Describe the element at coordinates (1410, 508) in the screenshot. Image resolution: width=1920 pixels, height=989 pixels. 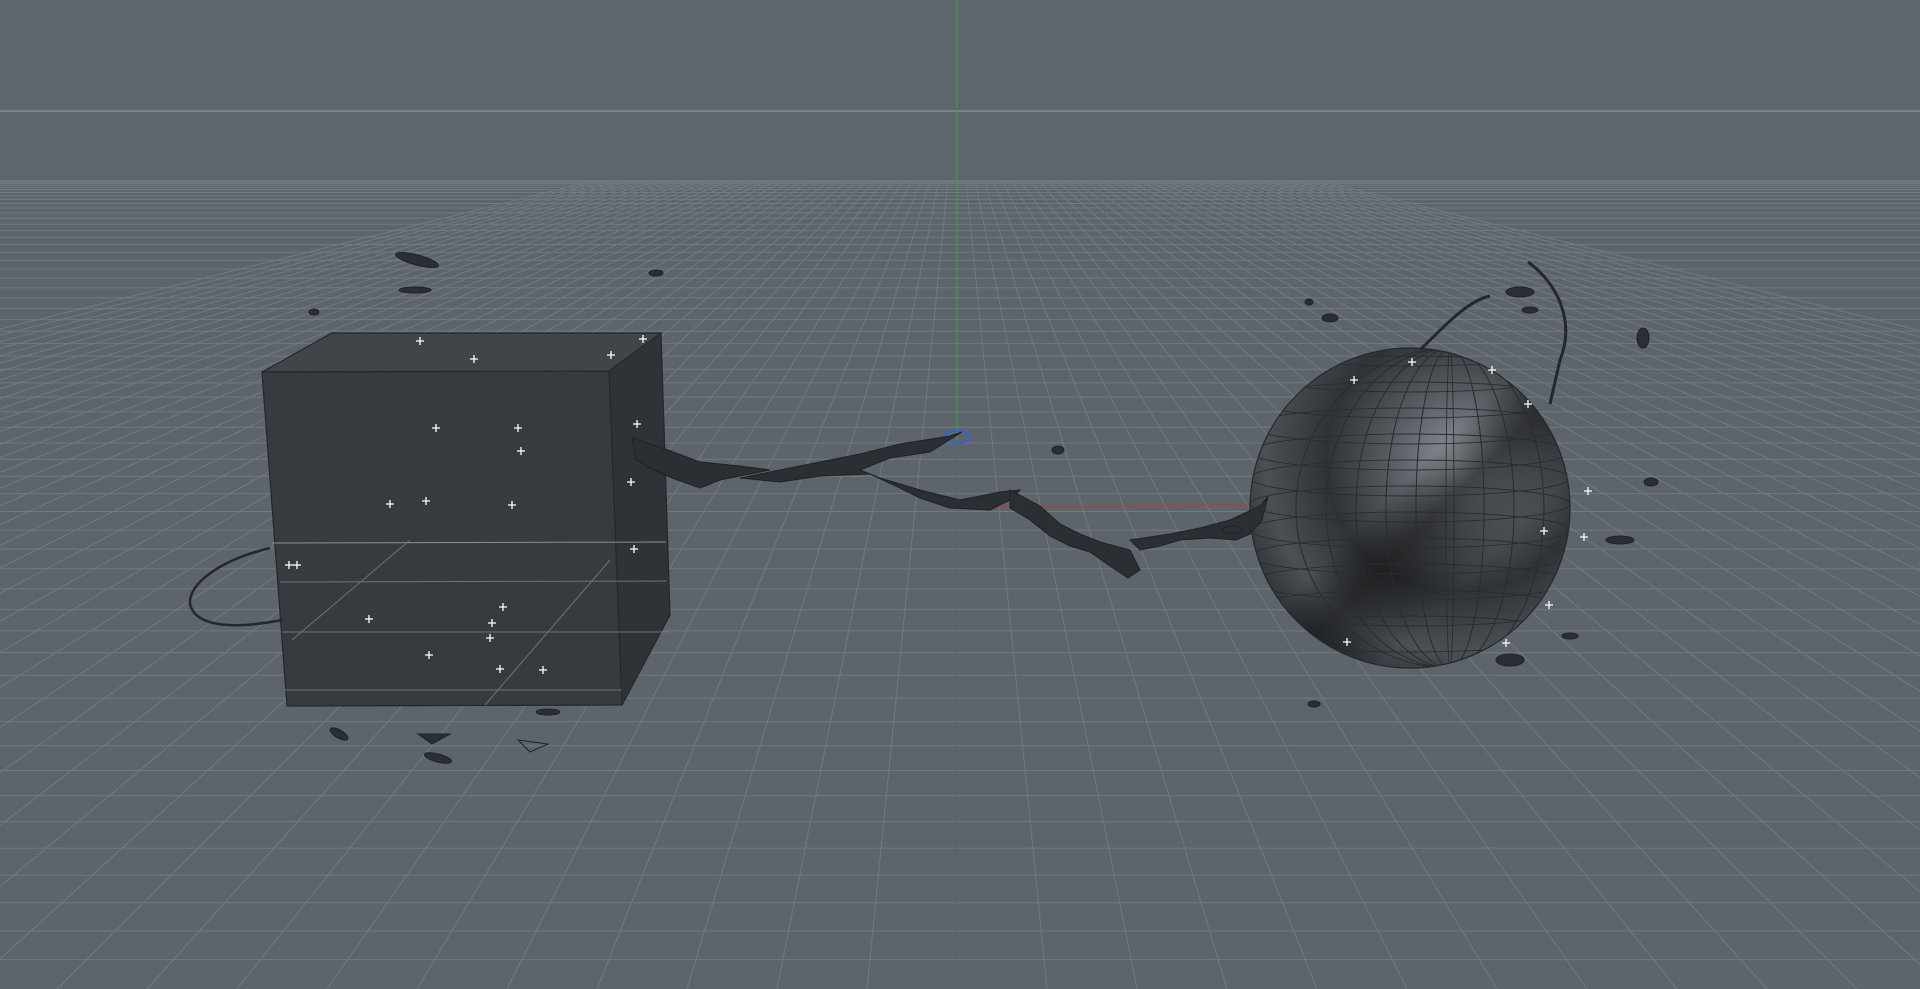
I see `sphere-shadow-band` at that location.